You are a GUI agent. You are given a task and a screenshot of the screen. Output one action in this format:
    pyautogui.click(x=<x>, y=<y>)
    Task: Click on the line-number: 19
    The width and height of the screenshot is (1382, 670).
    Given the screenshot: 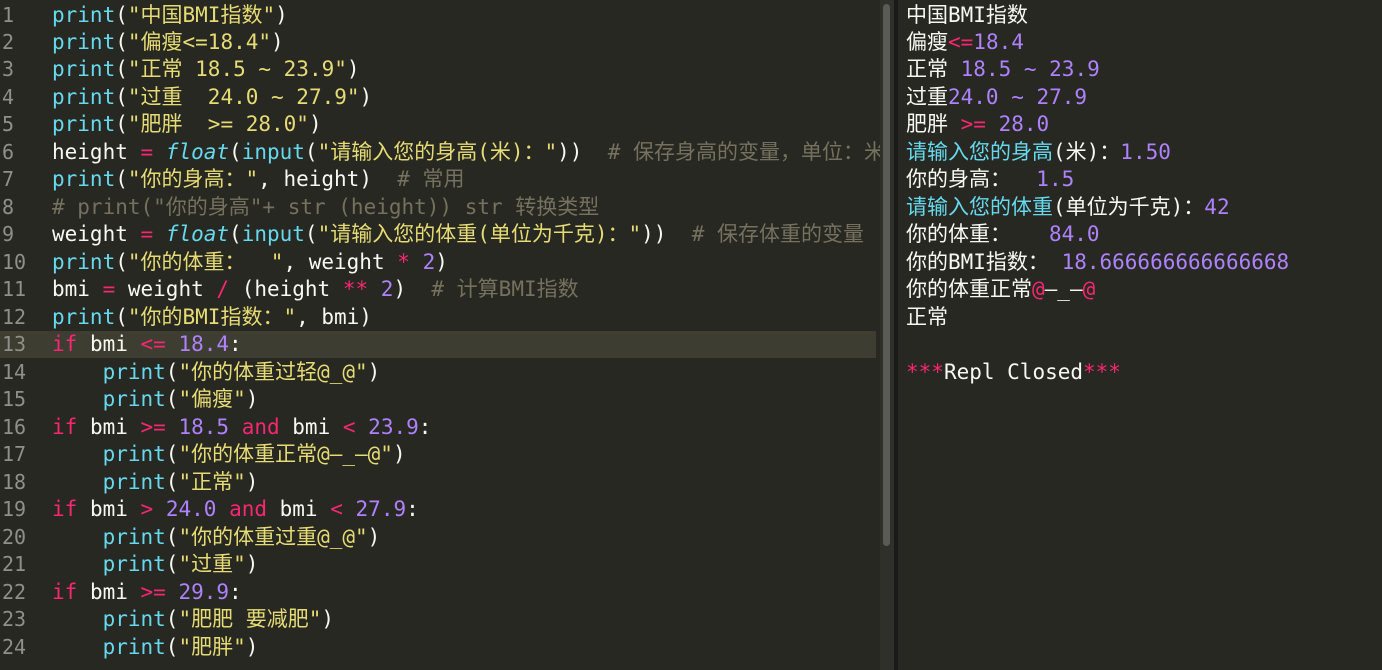 What is the action you would take?
    pyautogui.click(x=14, y=509)
    